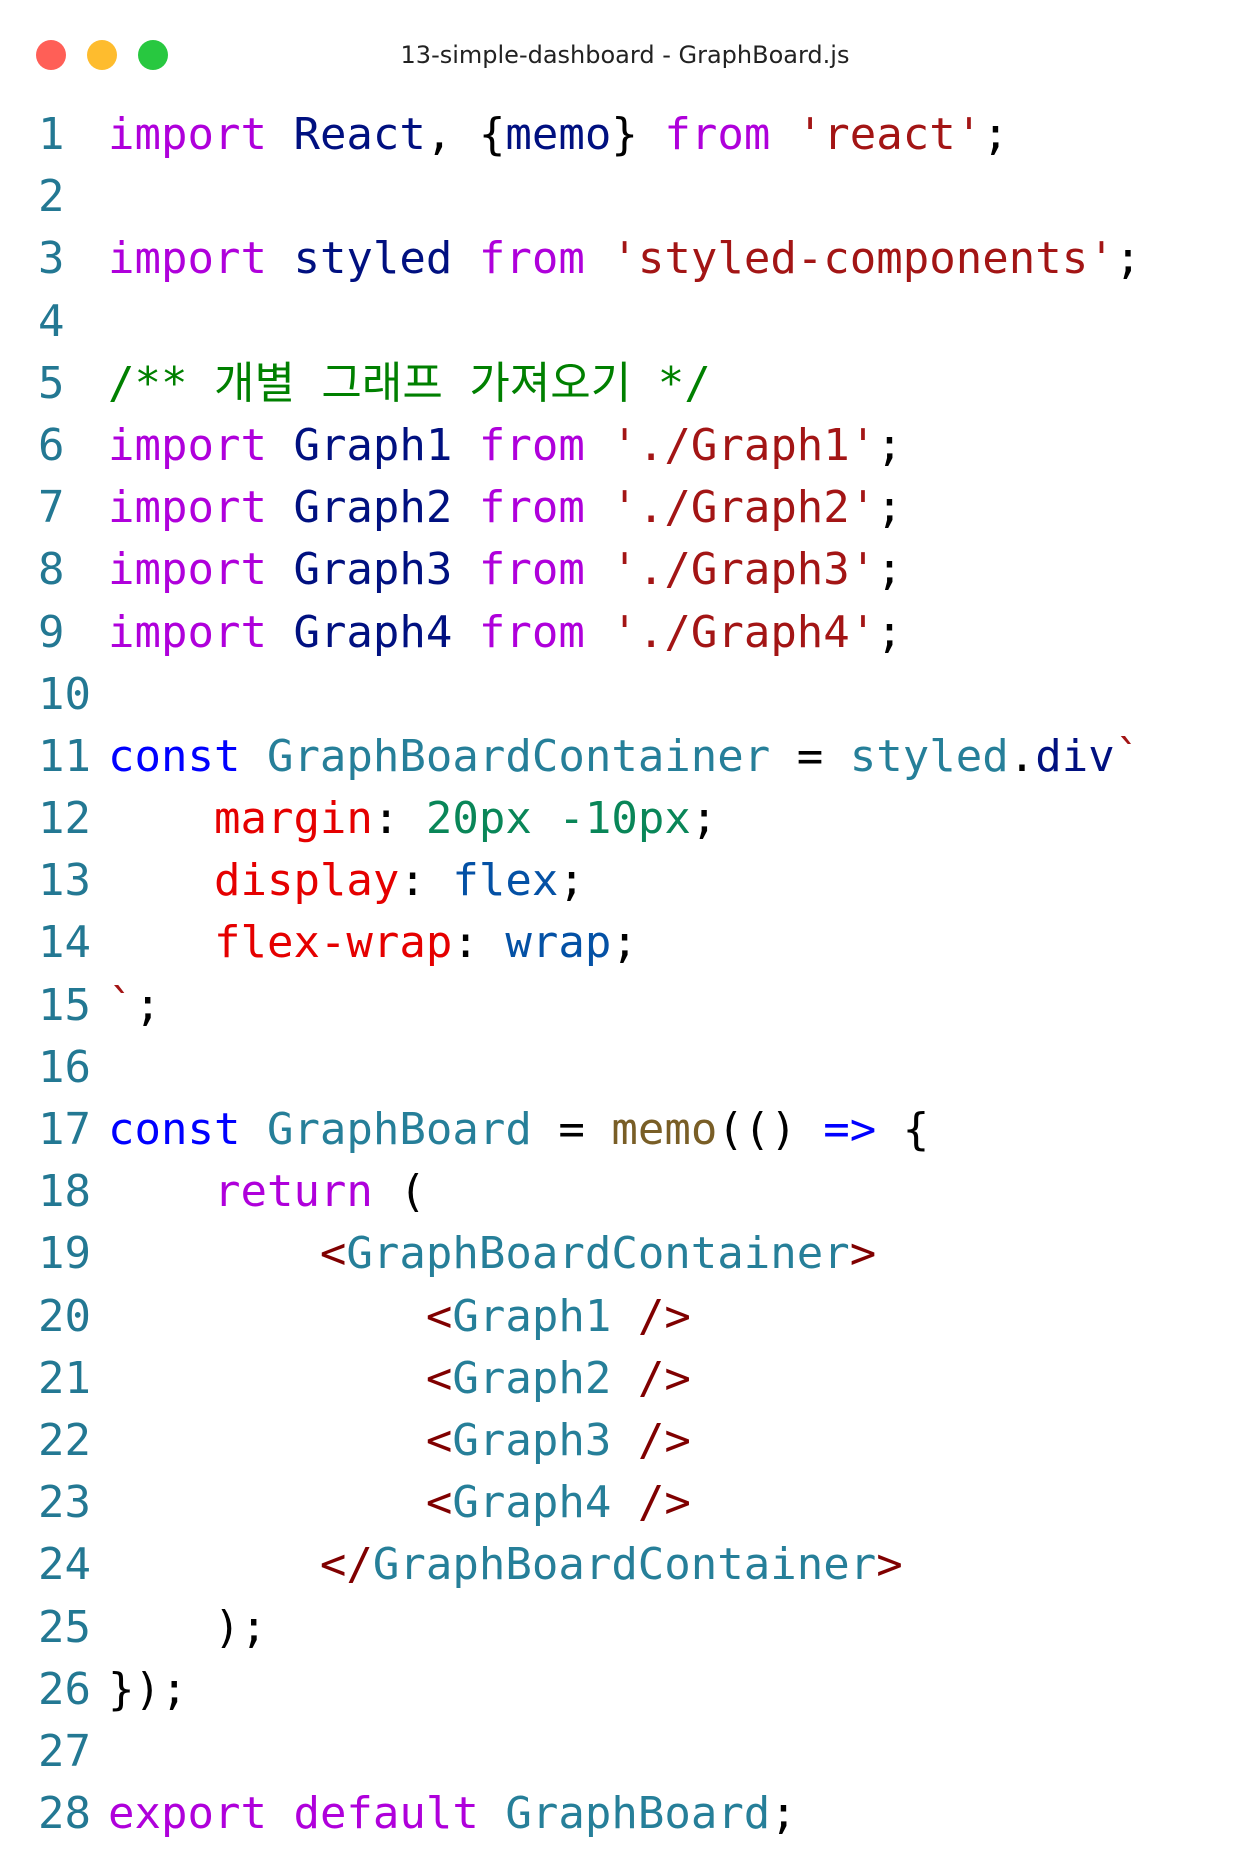 This screenshot has width=1250, height=1872. I want to click on code-text: import Graph3 from './Graph3';, so click(505, 570).